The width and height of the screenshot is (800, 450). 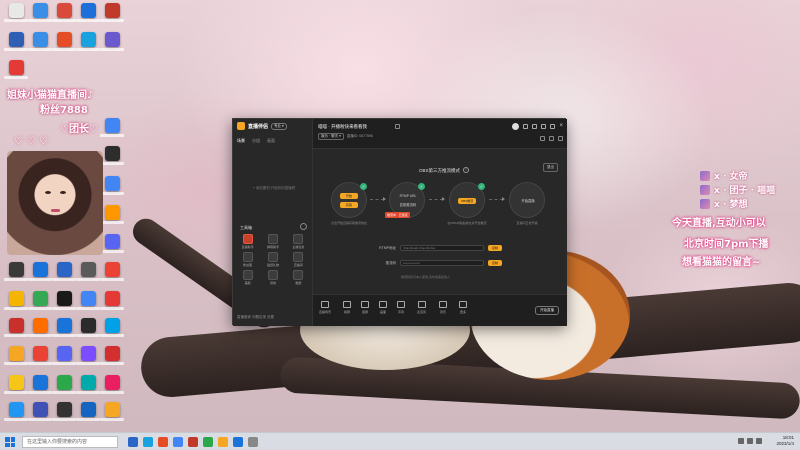 I want to click on tool-gifts: 贴纸礼物, so click(x=272, y=259).